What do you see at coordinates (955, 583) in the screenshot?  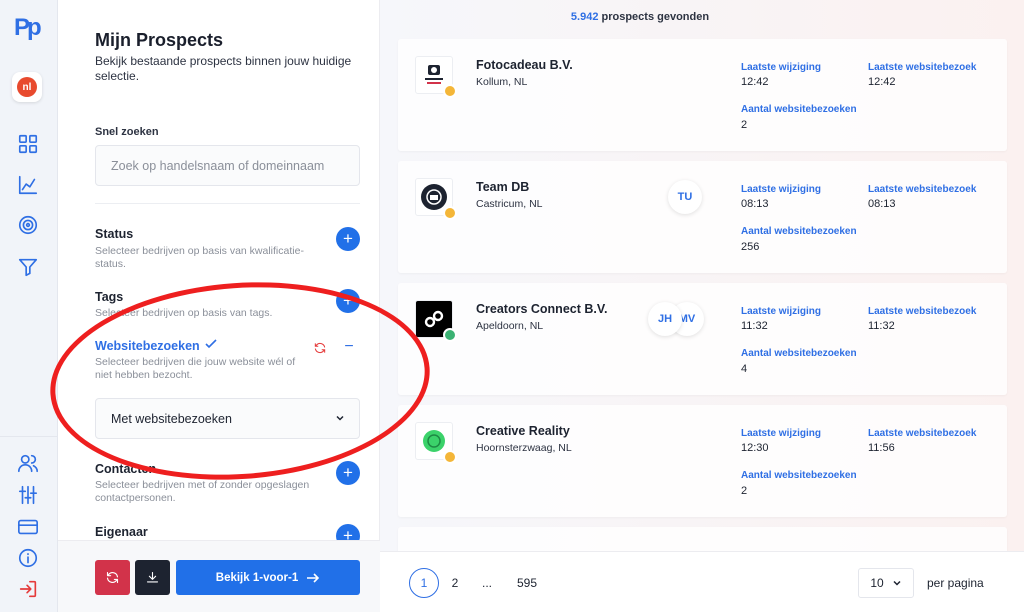 I see `per-page-label: per pagina` at bounding box center [955, 583].